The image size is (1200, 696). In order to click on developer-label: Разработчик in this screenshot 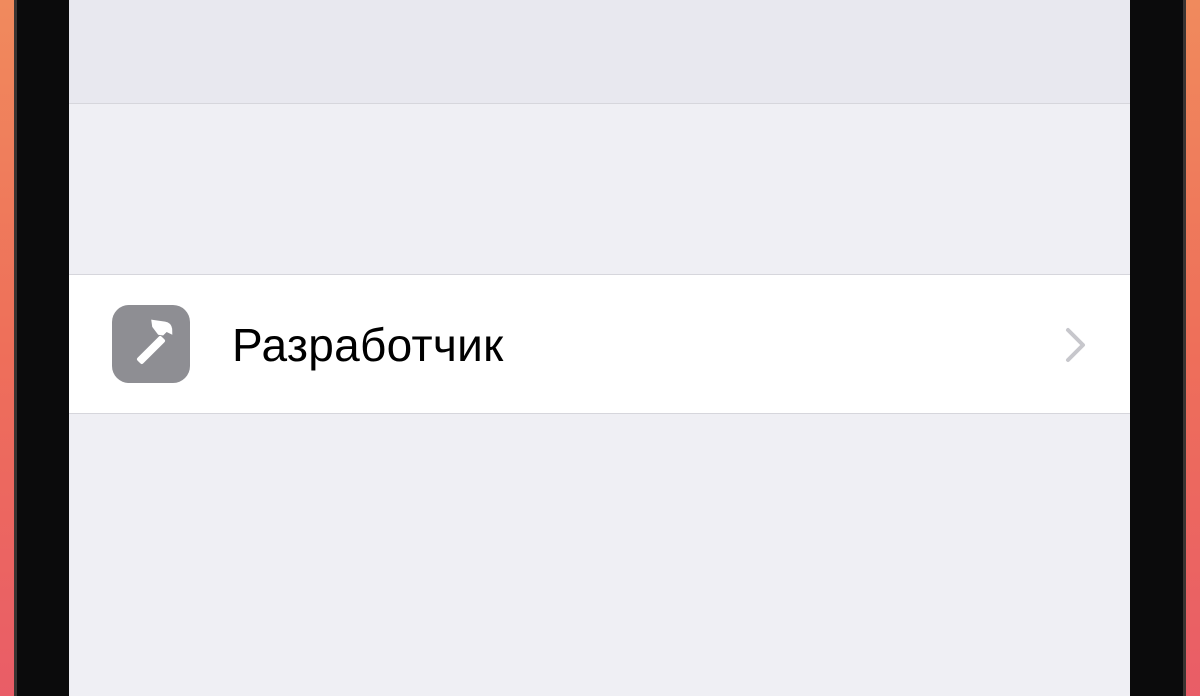, I will do `click(368, 345)`.